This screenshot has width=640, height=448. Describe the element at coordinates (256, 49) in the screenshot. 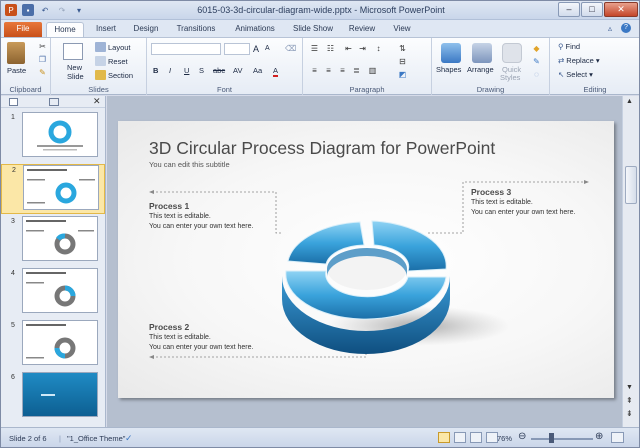

I see `grow-font-button: A` at that location.